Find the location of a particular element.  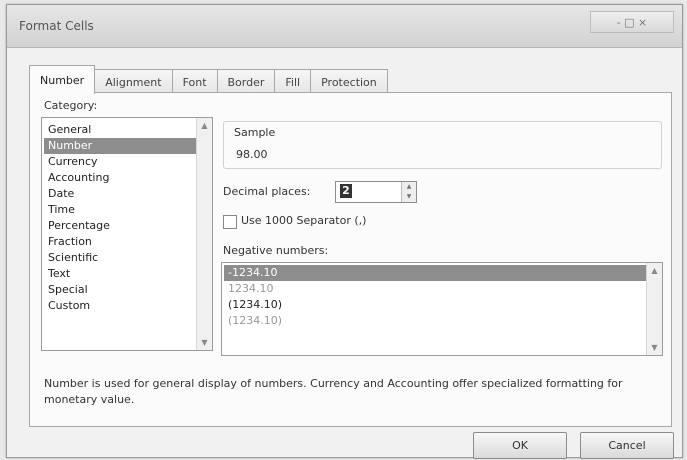

negative-numbers-list: -1234.10 1234.10 (1234.10) (1234.10) ▲ ▼ is located at coordinates (442, 309).